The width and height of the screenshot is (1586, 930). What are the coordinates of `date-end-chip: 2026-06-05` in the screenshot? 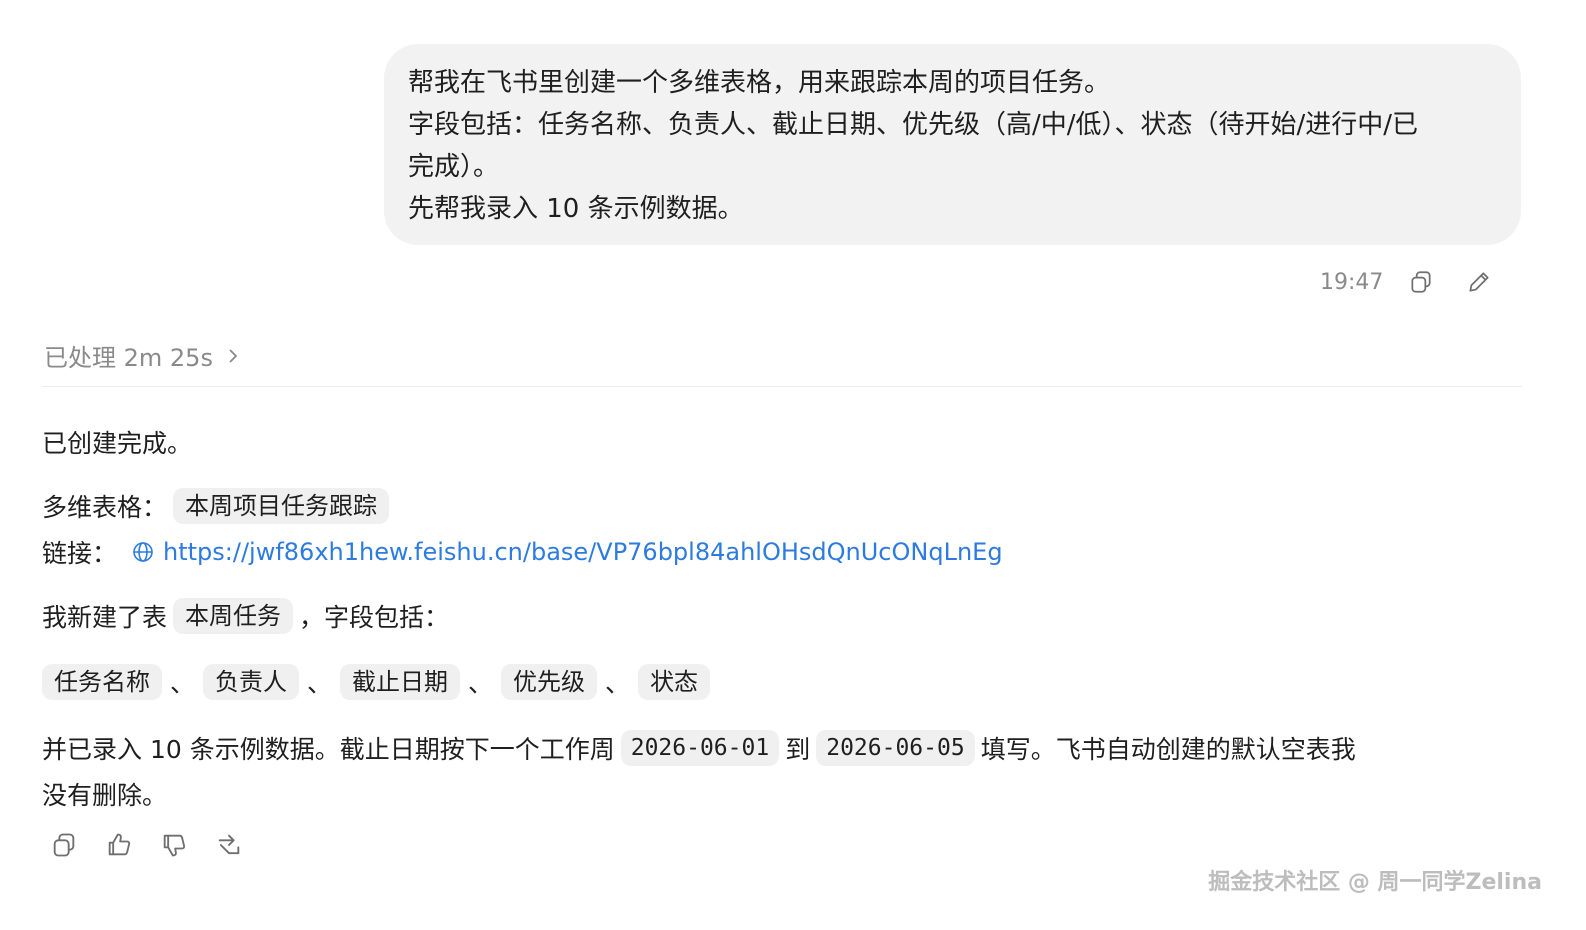 It's located at (895, 748).